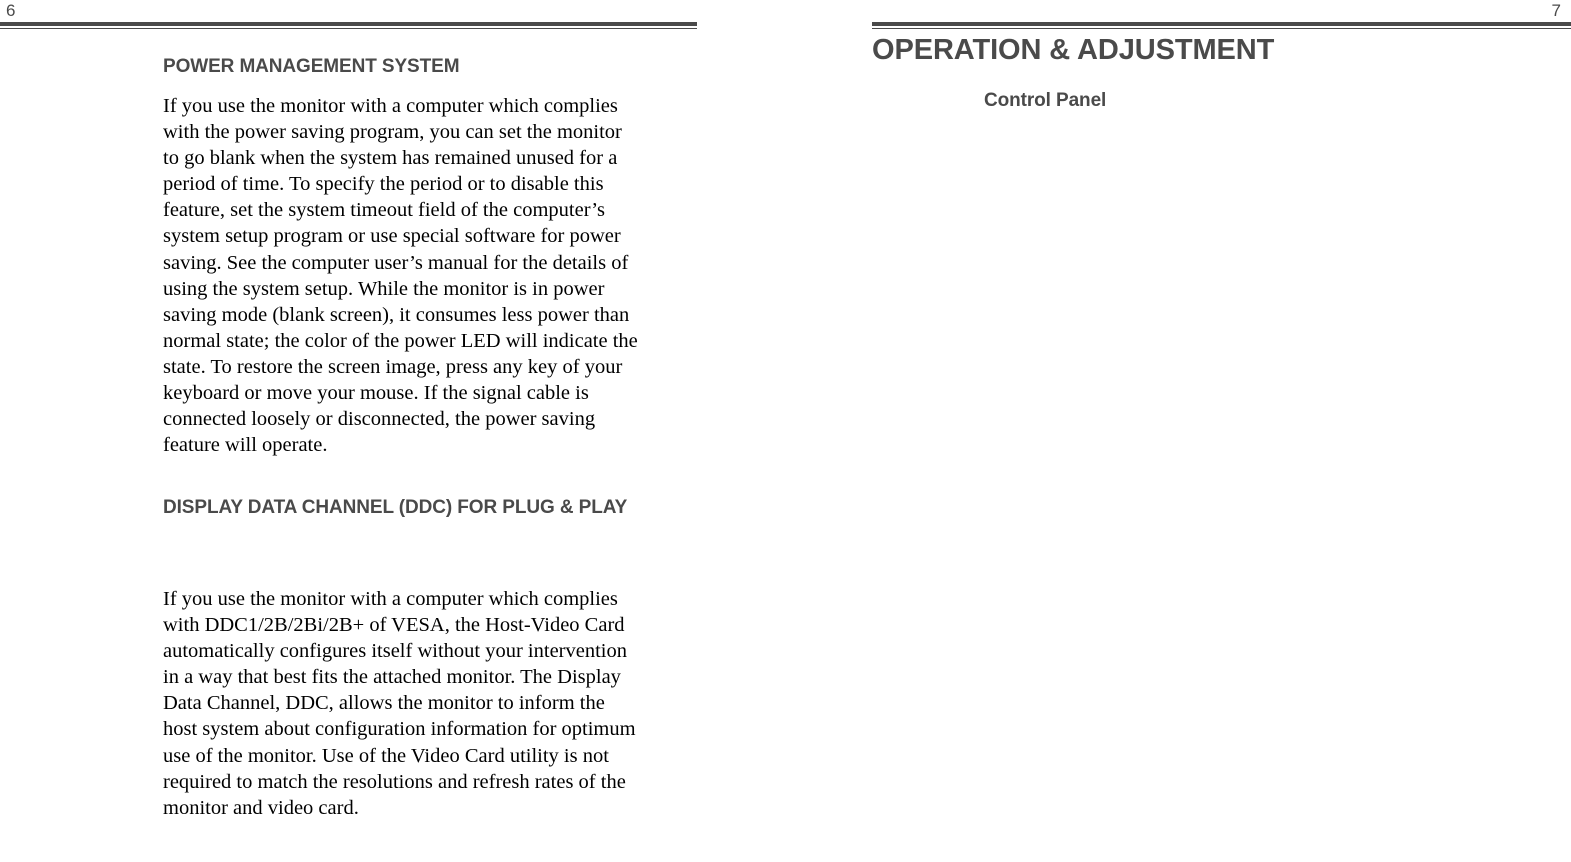 Image resolution: width=1571 pixels, height=862 pixels. What do you see at coordinates (11, 10) in the screenshot?
I see `page-number-left: 6` at bounding box center [11, 10].